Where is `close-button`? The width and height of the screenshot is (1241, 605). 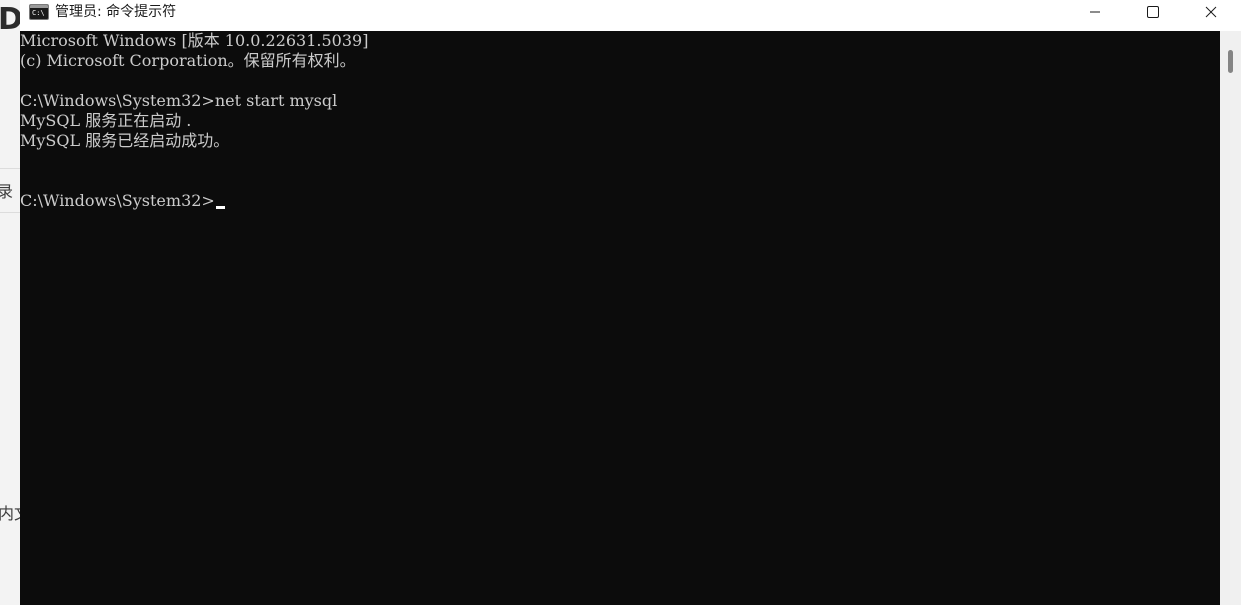 close-button is located at coordinates (1211, 12).